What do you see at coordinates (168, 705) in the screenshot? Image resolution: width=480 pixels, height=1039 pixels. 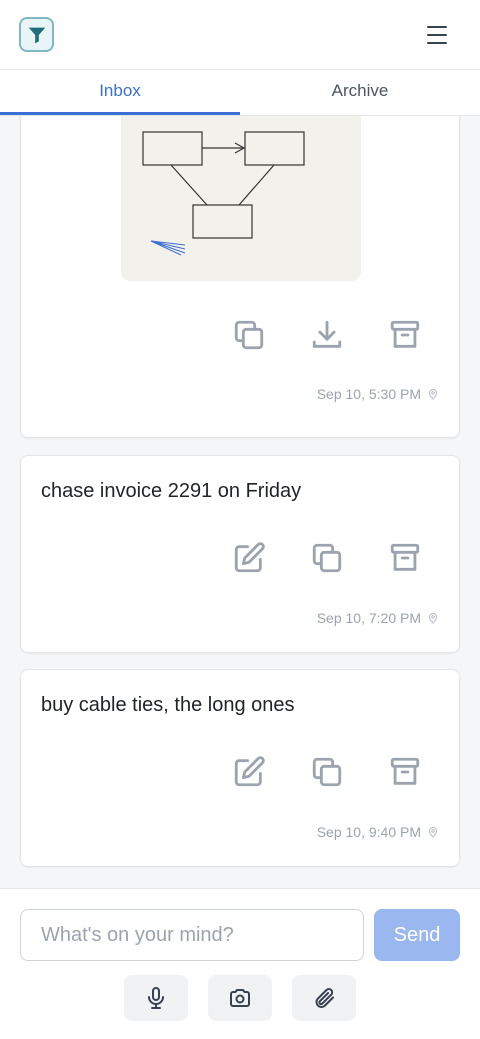 I see `note-text: buy cable ties, the long ones` at bounding box center [168, 705].